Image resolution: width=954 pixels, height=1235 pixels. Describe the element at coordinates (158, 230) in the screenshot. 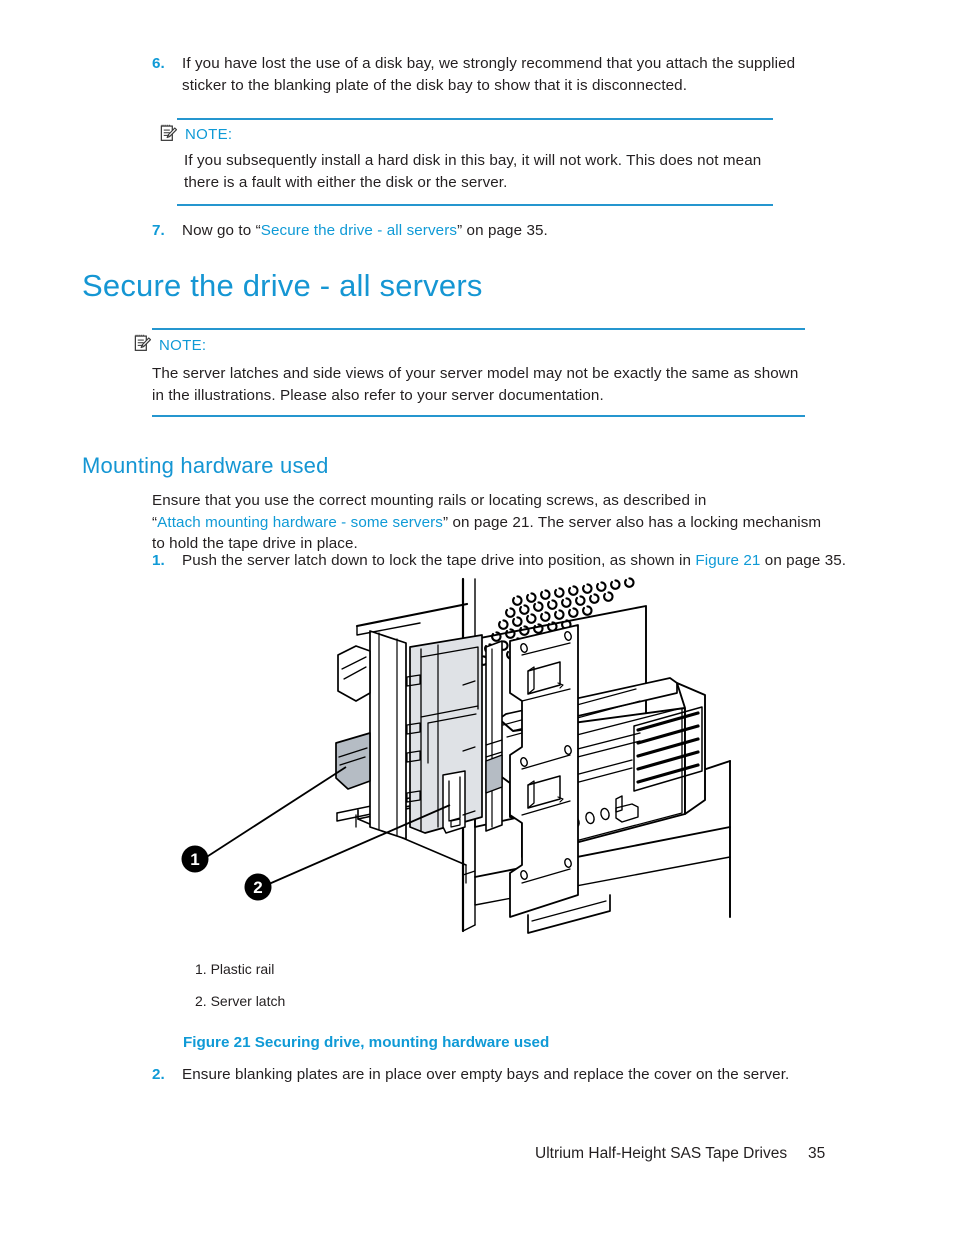

I see `step-number: 7.` at that location.